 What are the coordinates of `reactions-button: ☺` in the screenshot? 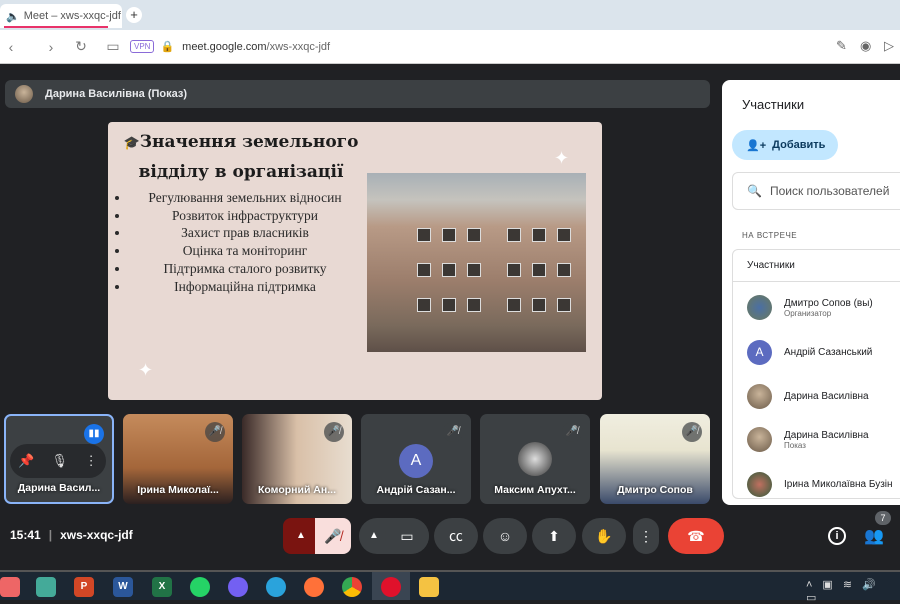 It's located at (505, 536).